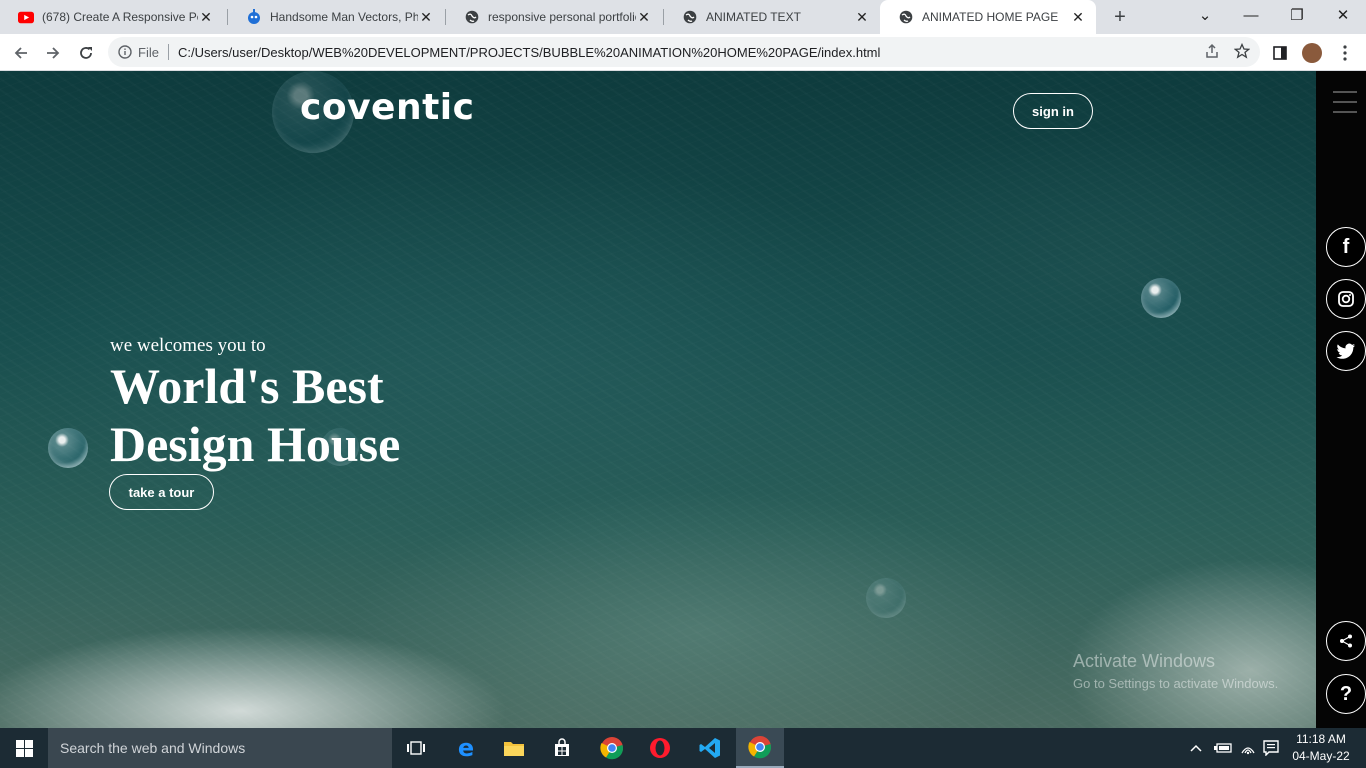  I want to click on tab-portfolio: responsive personal portfolio ✕, so click(554, 17).